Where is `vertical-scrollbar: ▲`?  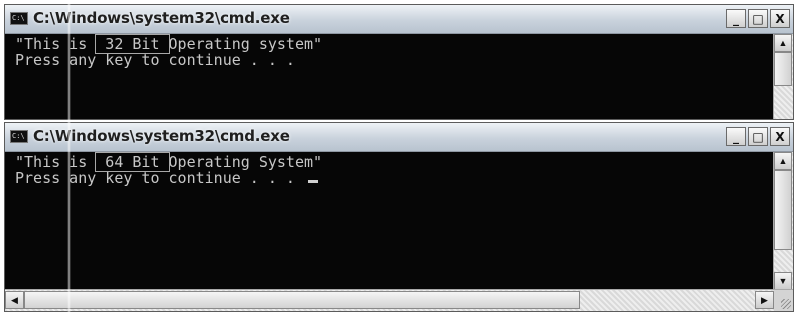 vertical-scrollbar: ▲ is located at coordinates (783, 76).